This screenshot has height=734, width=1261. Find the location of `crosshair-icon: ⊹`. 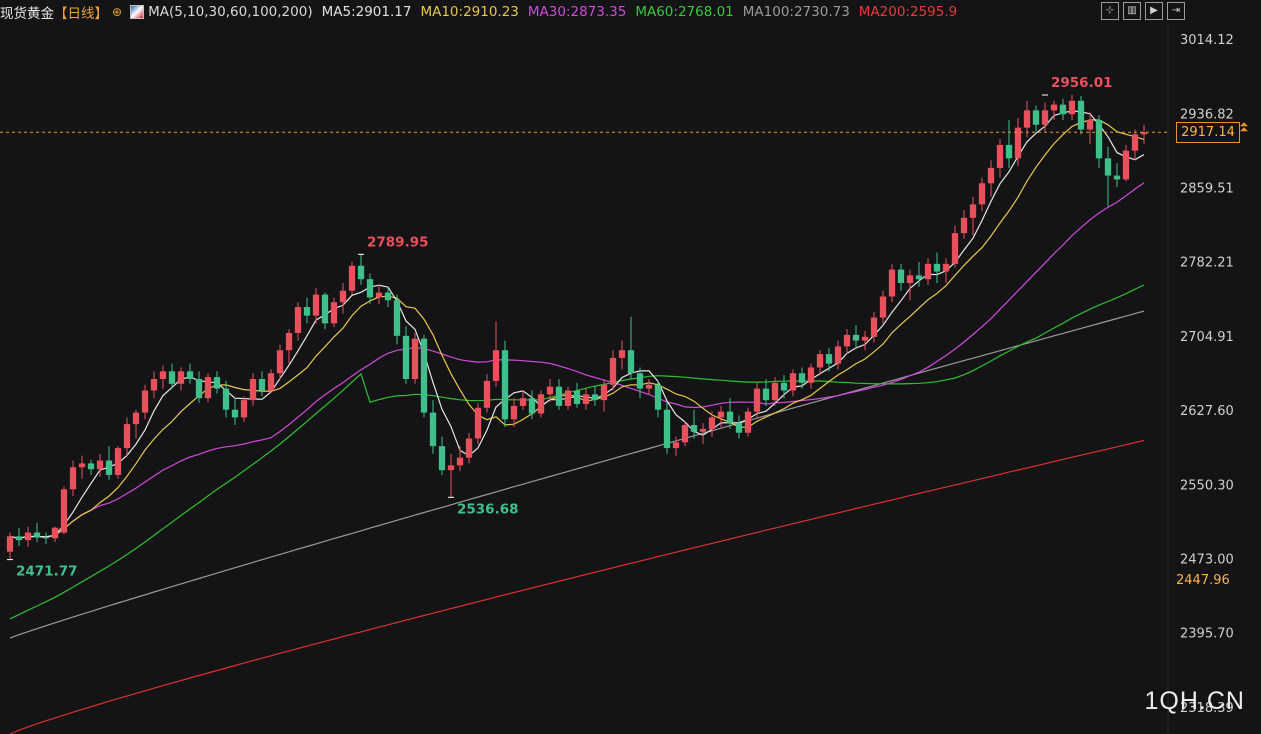

crosshair-icon: ⊹ is located at coordinates (1110, 11).